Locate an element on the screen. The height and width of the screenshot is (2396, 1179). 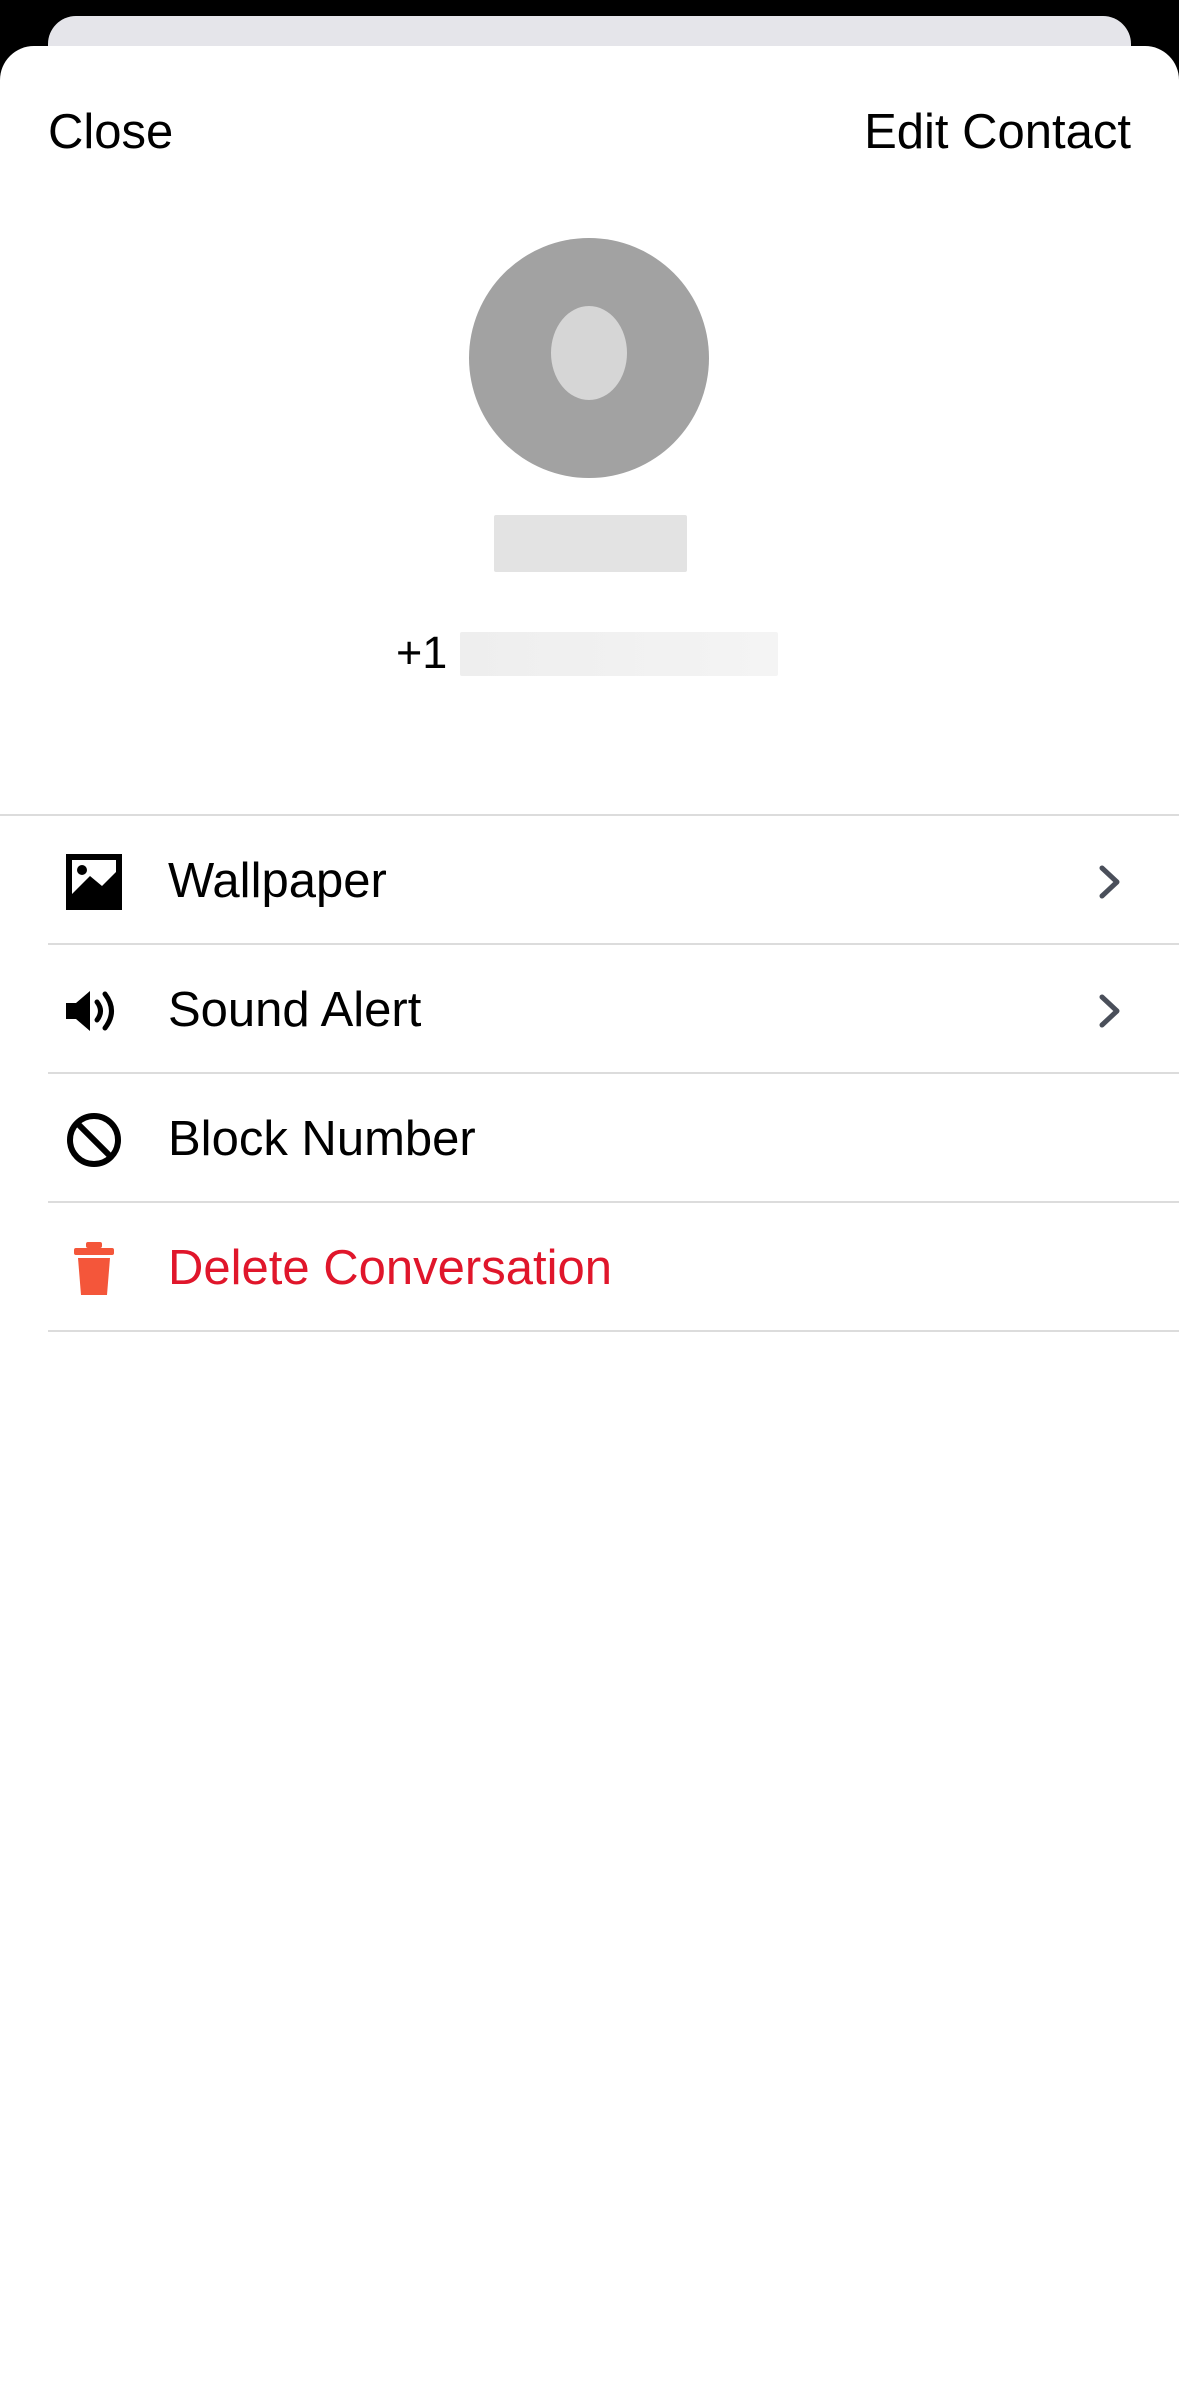
wallpaper-label: Wallpaper is located at coordinates (277, 881).